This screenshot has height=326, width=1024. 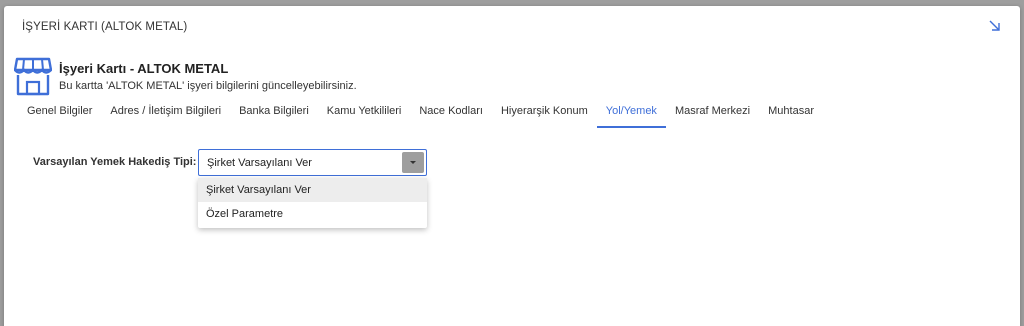 I want to click on modal-header: İŞYERİ KARTI (ALTOK METAL), so click(x=512, y=27).